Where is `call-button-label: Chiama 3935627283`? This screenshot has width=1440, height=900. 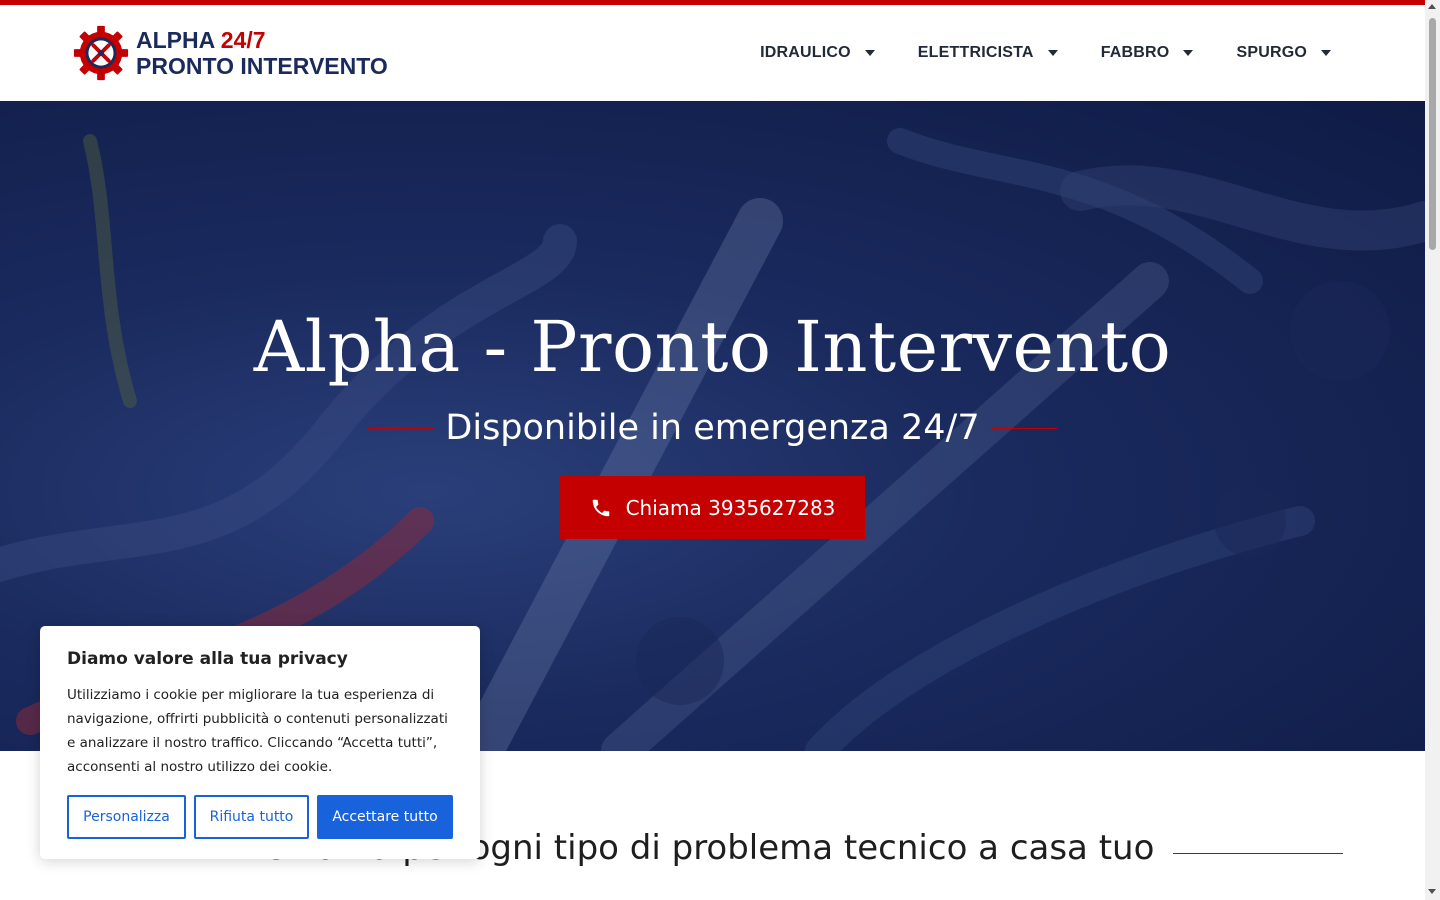 call-button-label: Chiama 3935627283 is located at coordinates (730, 507).